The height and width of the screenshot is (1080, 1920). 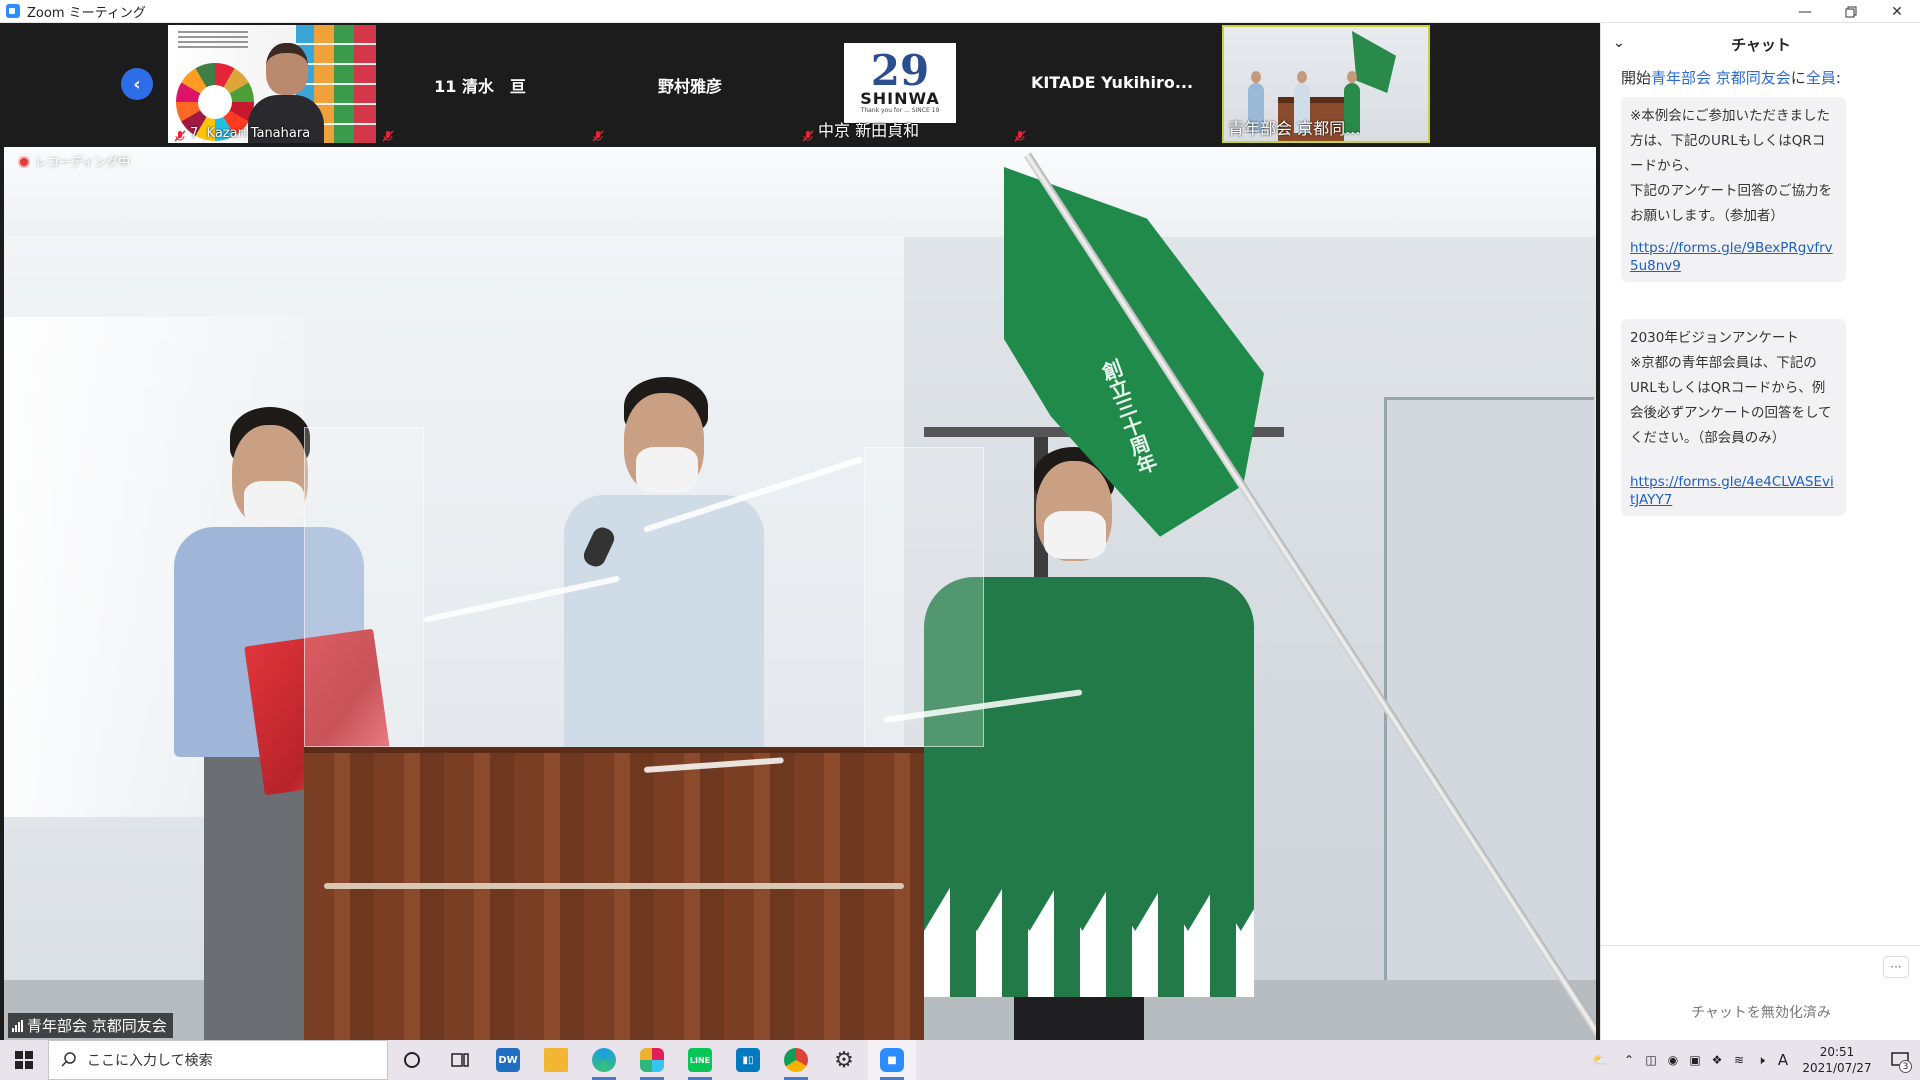 I want to click on windows-icon, so click(x=24, y=1060).